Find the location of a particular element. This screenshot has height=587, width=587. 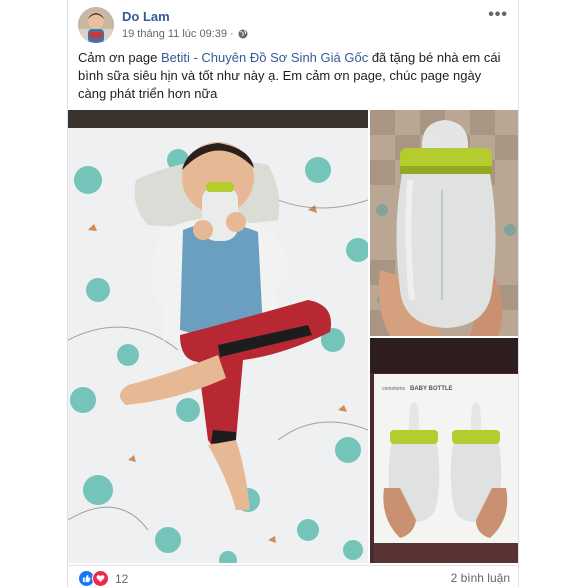

box-photo-image: comotomo BABY BOTTLE is located at coordinates (444, 450).